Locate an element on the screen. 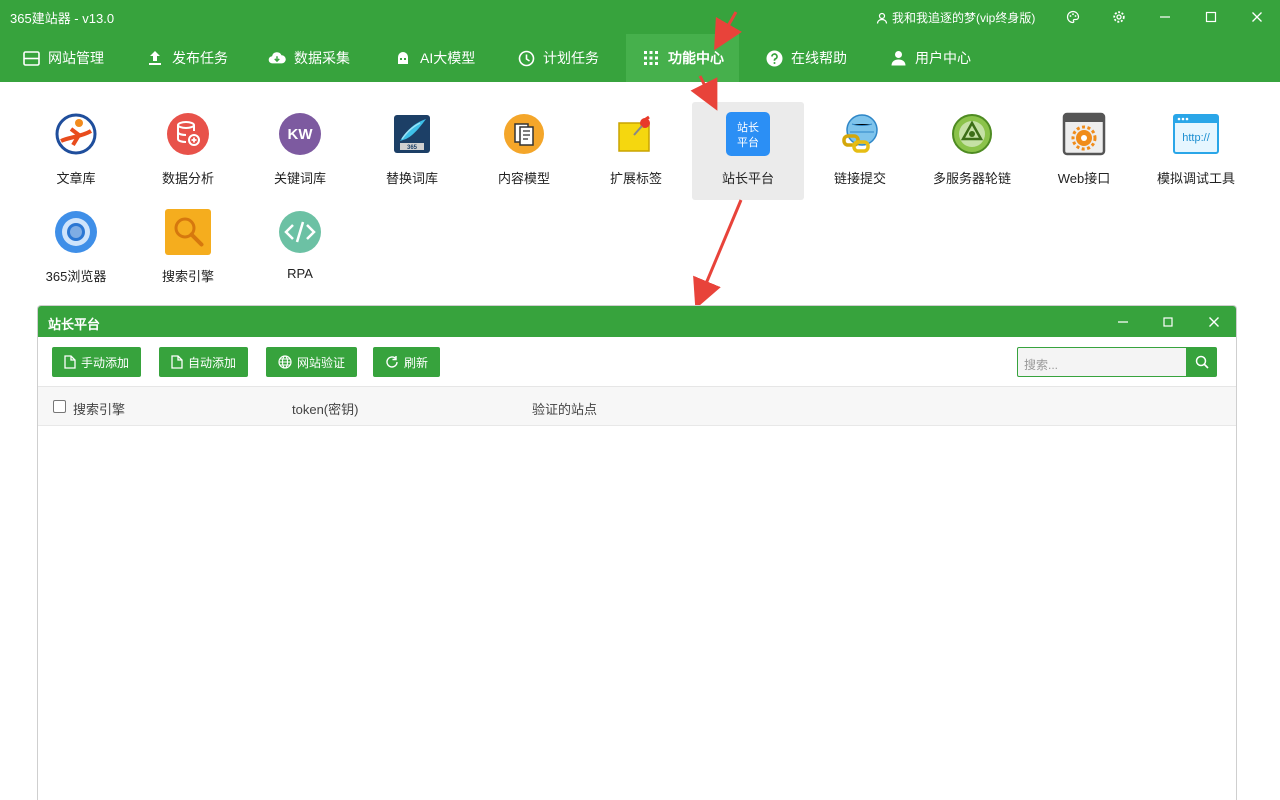 The image size is (1280, 800). code-icon is located at coordinates (300, 232).